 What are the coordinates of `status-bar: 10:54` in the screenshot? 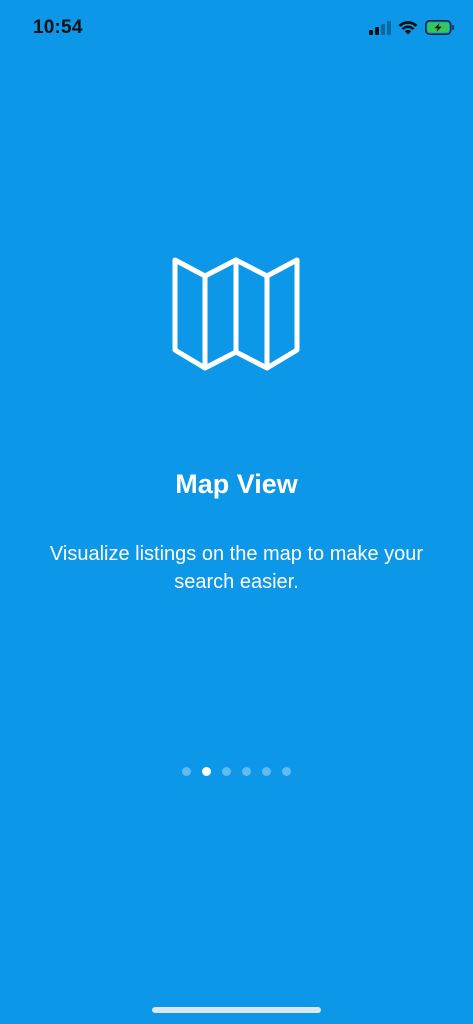 It's located at (236, 29).